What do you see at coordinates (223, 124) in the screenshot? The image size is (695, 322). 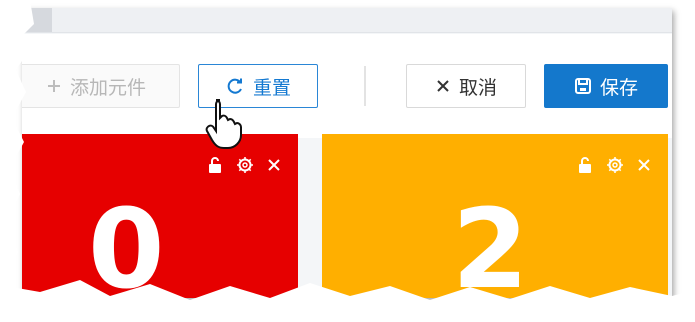 I see `hand-pointer-icon` at bounding box center [223, 124].